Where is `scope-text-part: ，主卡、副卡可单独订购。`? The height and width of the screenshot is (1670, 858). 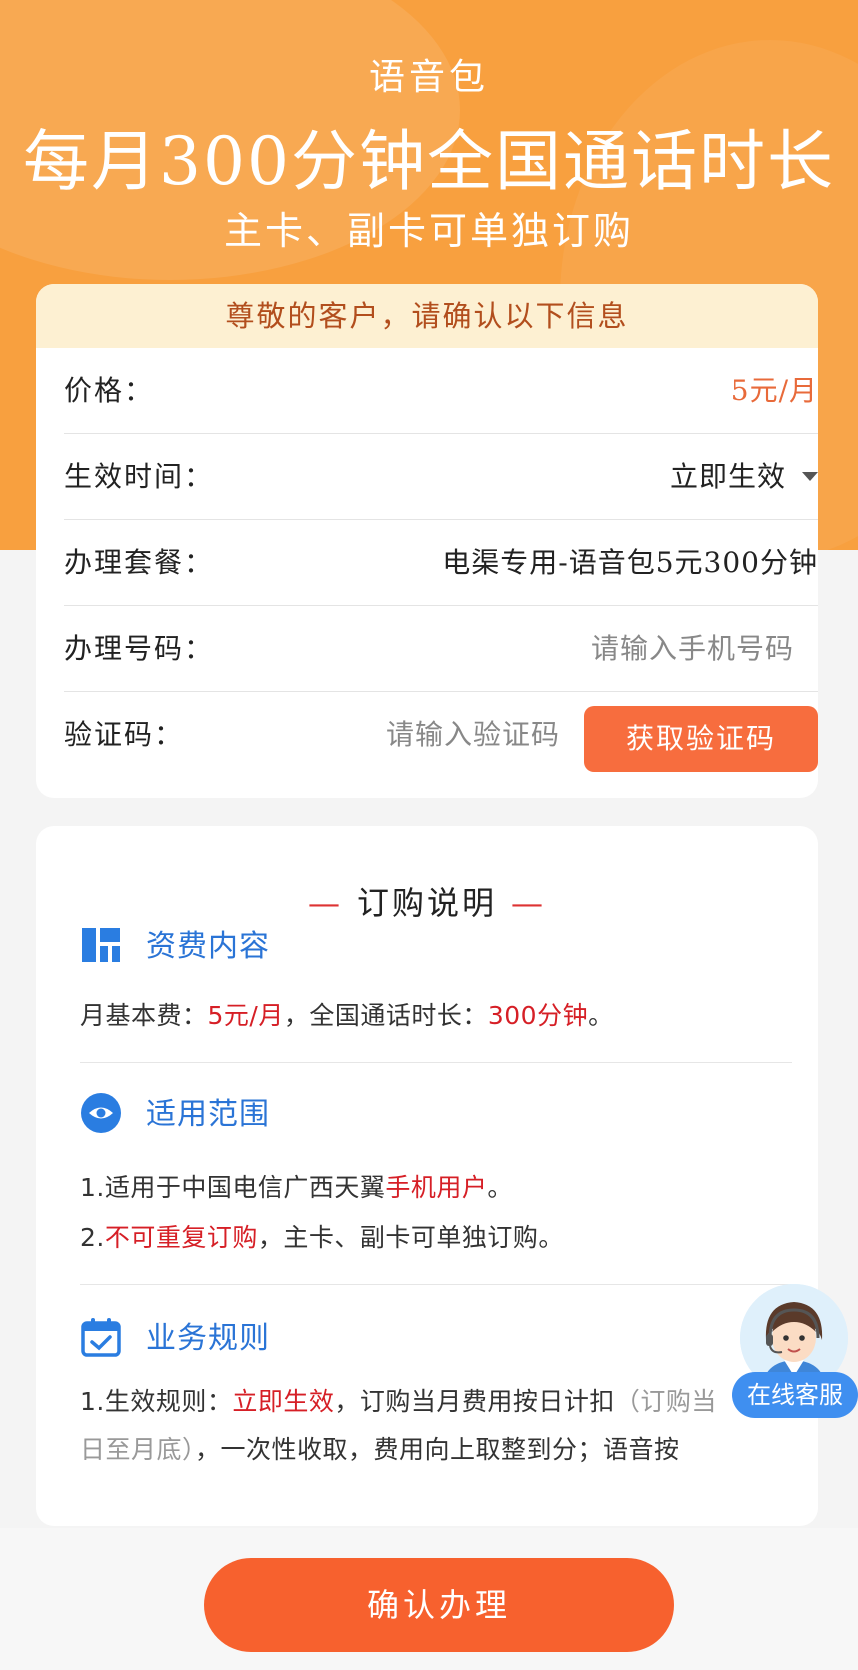
scope-text-part: ，主卡、副卡可单独订购。 is located at coordinates (410, 1237).